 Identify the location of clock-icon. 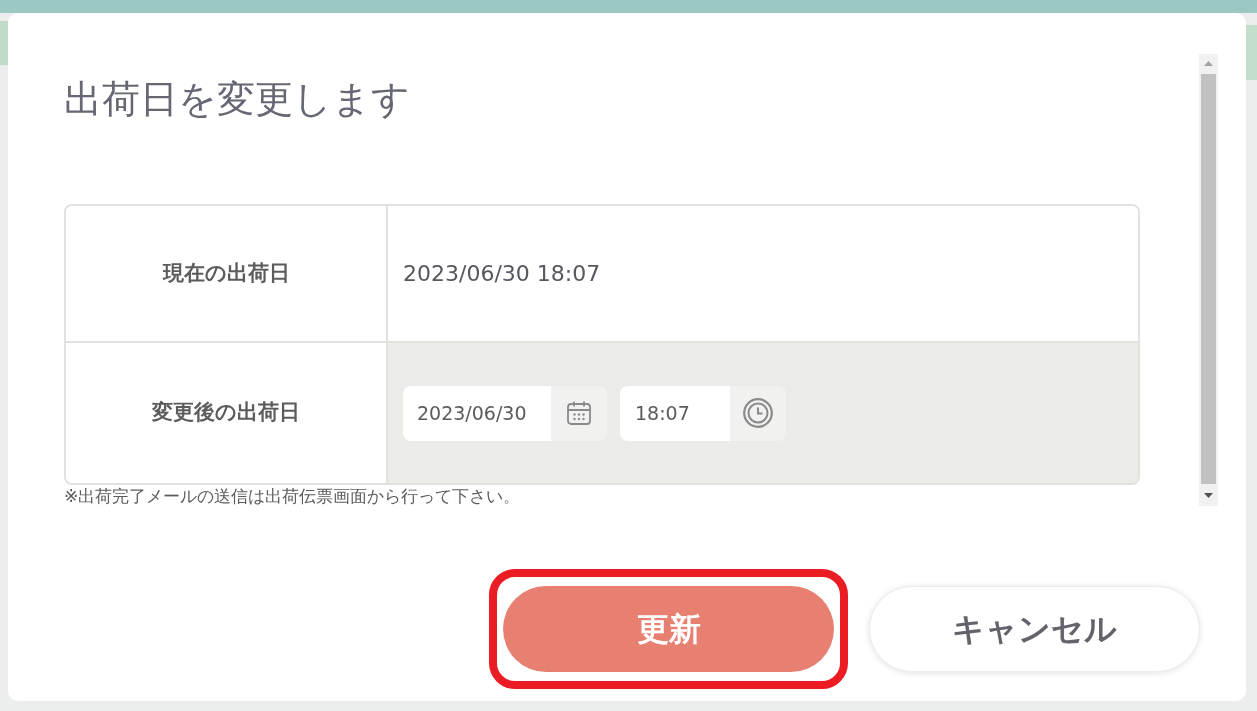
(758, 413).